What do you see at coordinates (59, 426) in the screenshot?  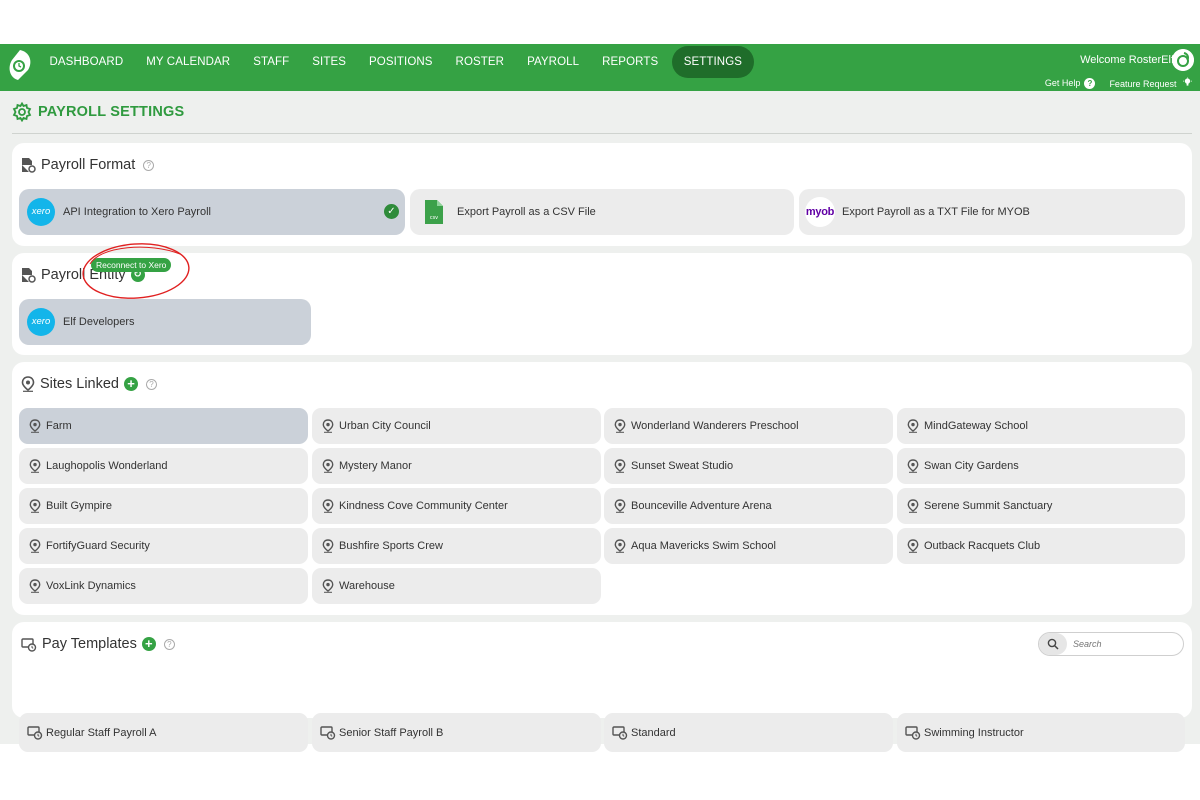 I see `site-name: Farm` at bounding box center [59, 426].